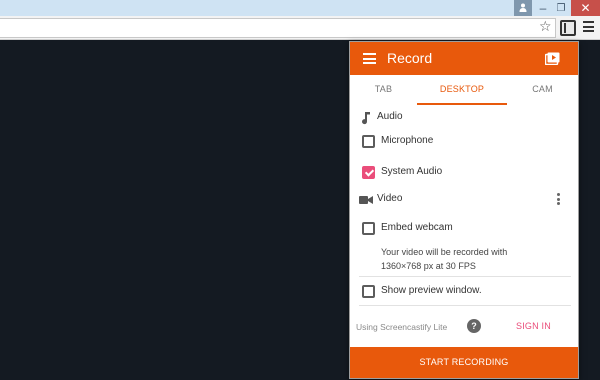 This screenshot has width=600, height=380. I want to click on tab-desktop: DESKTOP, so click(462, 90).